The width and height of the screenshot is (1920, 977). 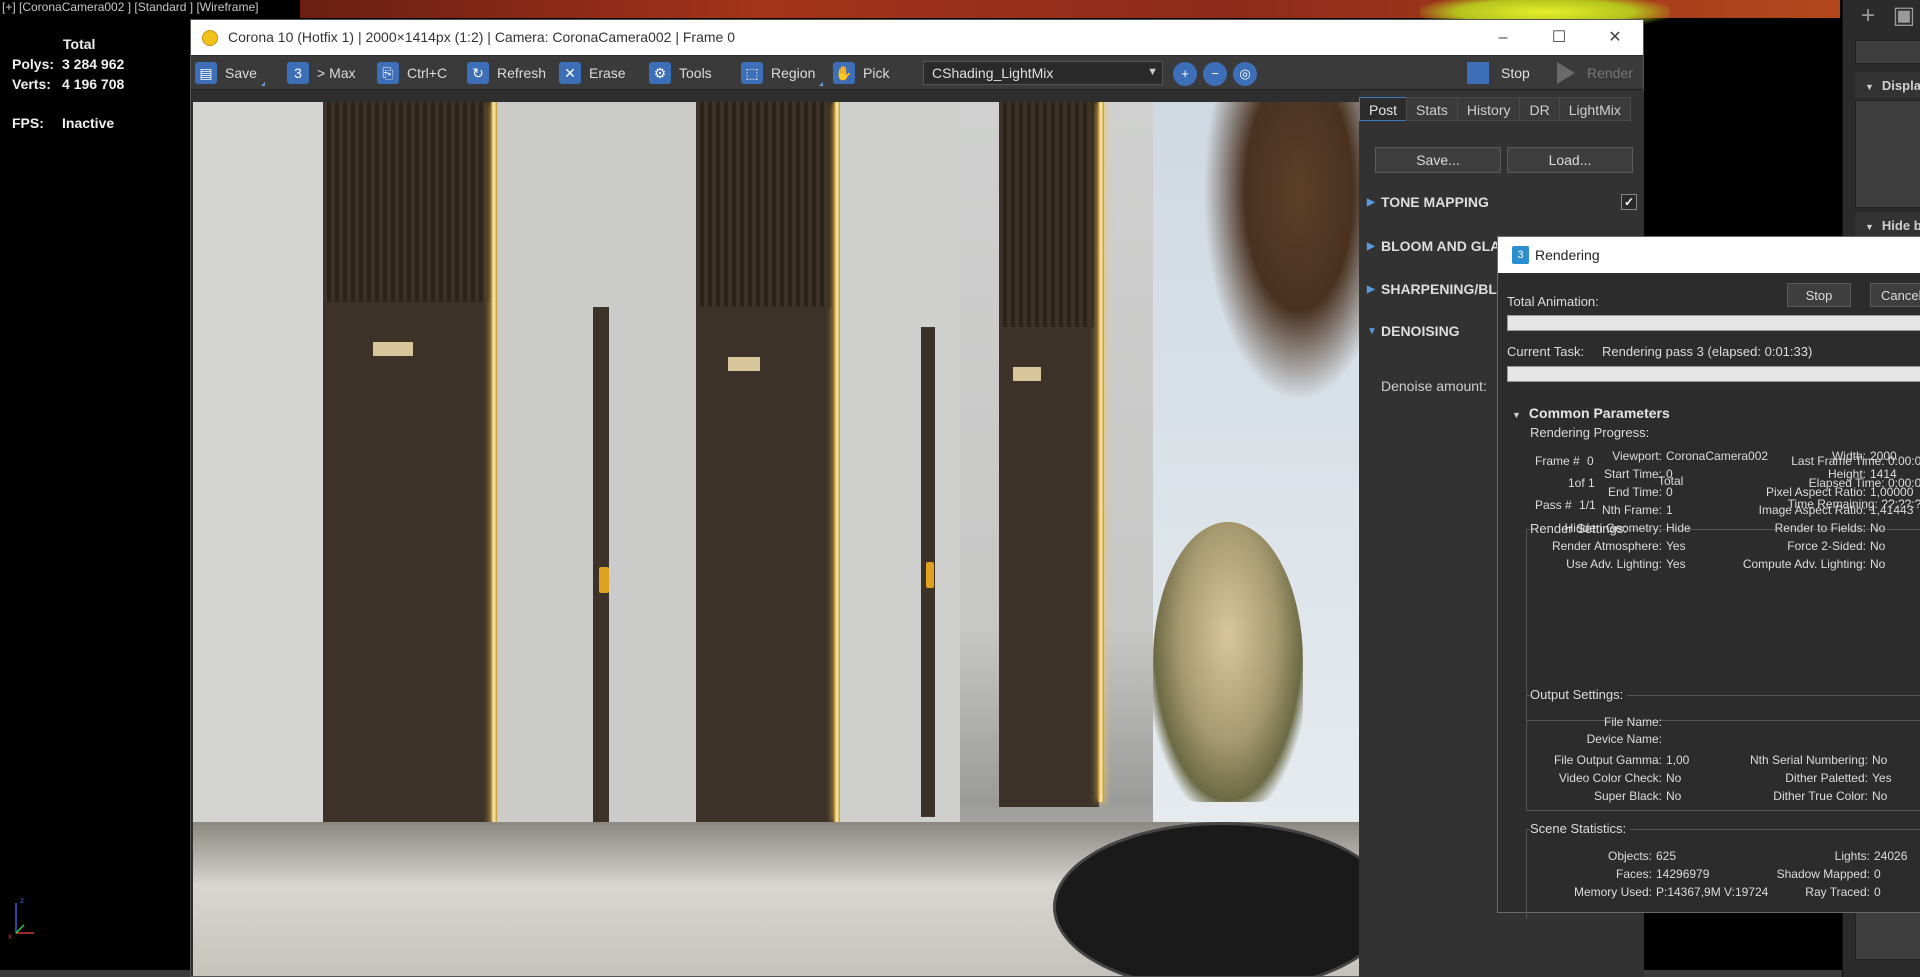 What do you see at coordinates (1812, 510) in the screenshot?
I see `setting-key: Image Aspect Ratio:` at bounding box center [1812, 510].